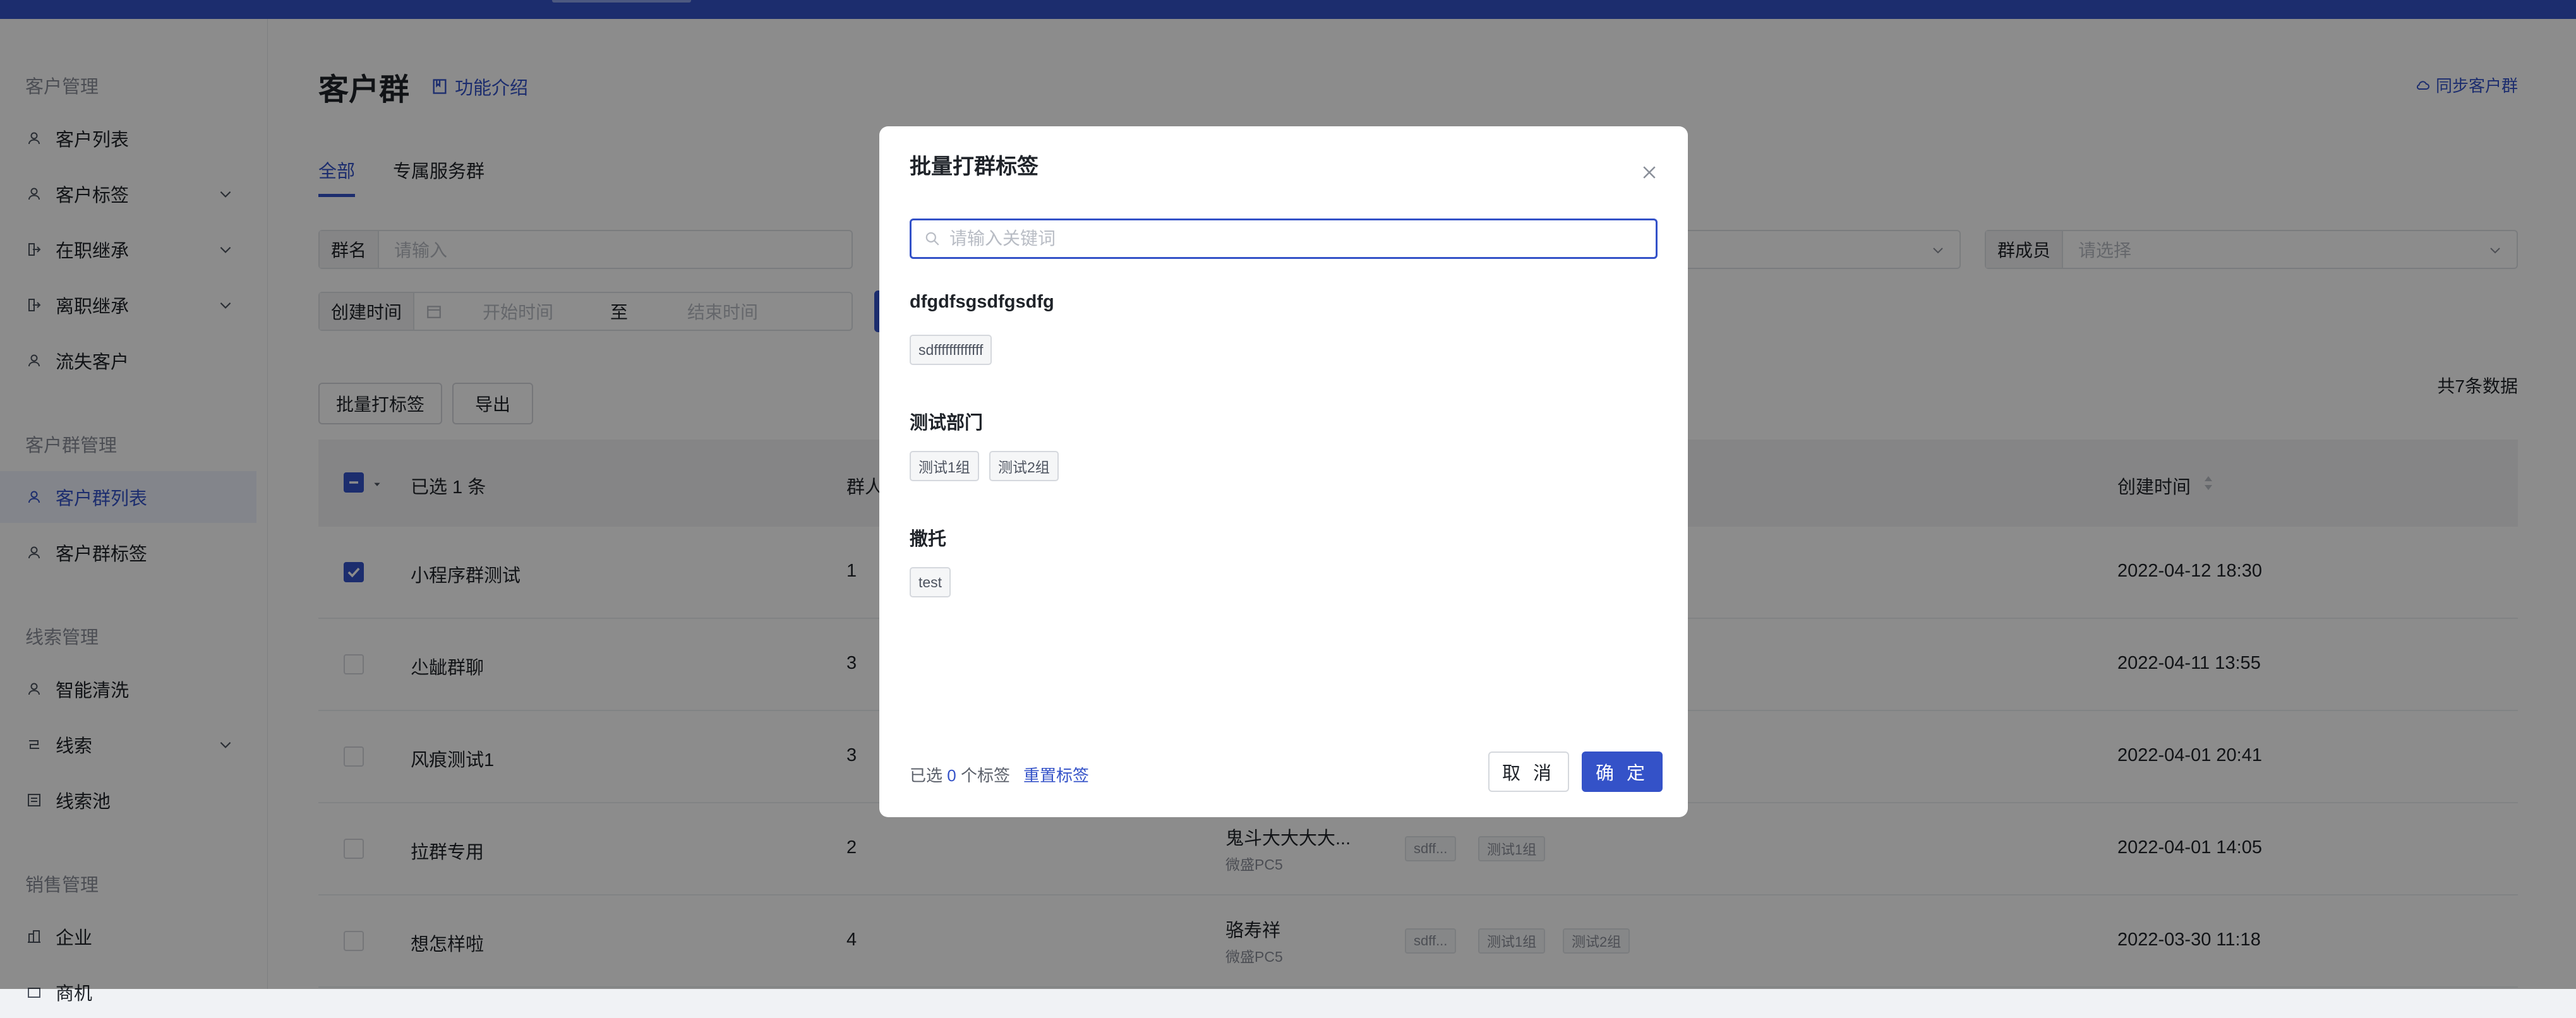 The width and height of the screenshot is (2576, 1018). I want to click on tag-search-input, so click(1284, 239).